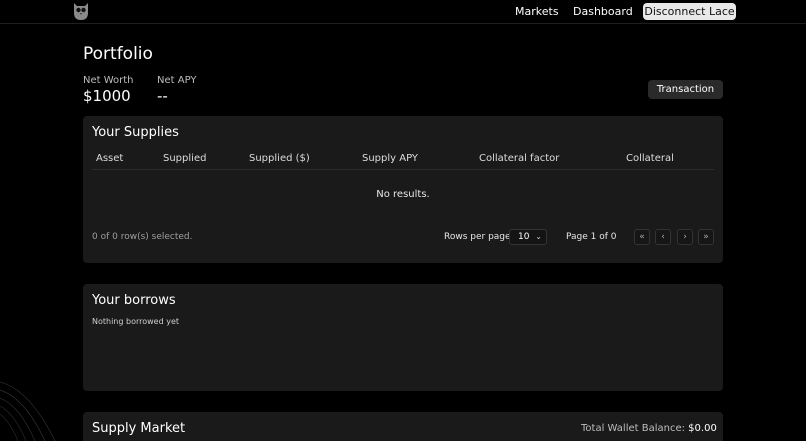 The image size is (806, 441). Describe the element at coordinates (177, 80) in the screenshot. I see `net-apy-label: Net APY` at that location.